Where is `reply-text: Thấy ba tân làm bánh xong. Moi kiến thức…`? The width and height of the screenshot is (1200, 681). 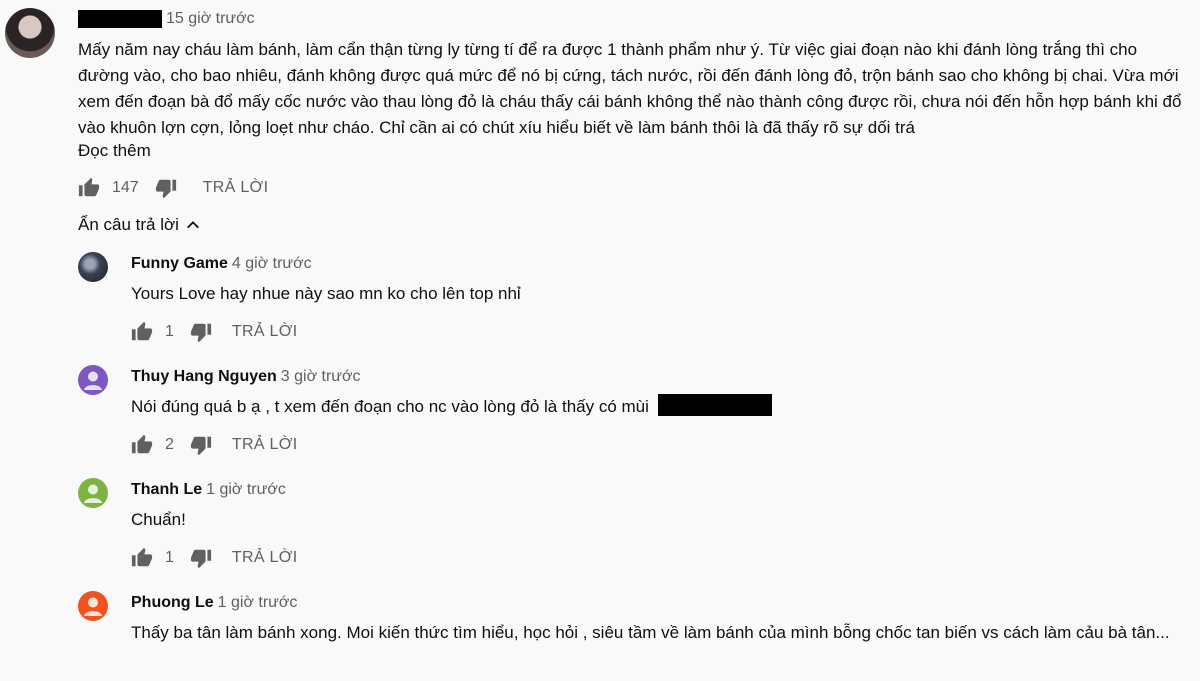 reply-text: Thấy ba tân làm bánh xong. Moi kiến thức… is located at coordinates (650, 632).